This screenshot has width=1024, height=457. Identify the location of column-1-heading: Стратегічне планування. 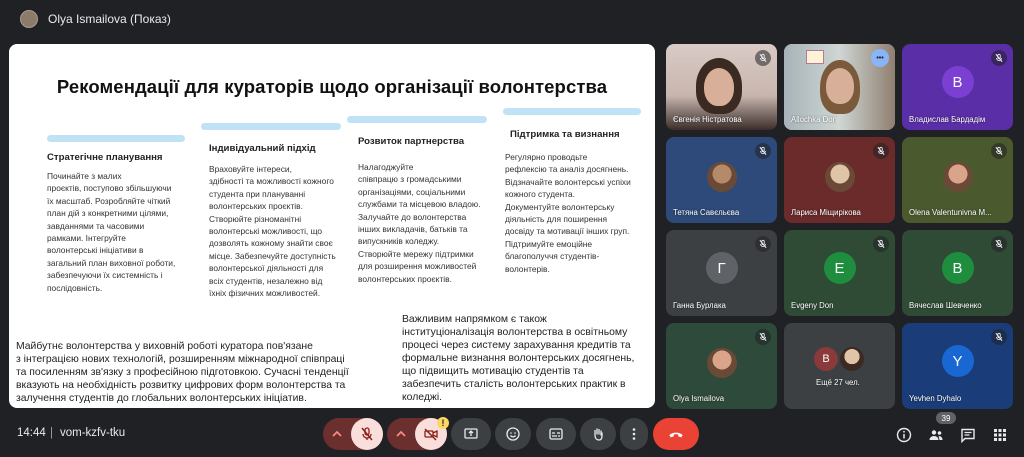
(105, 157).